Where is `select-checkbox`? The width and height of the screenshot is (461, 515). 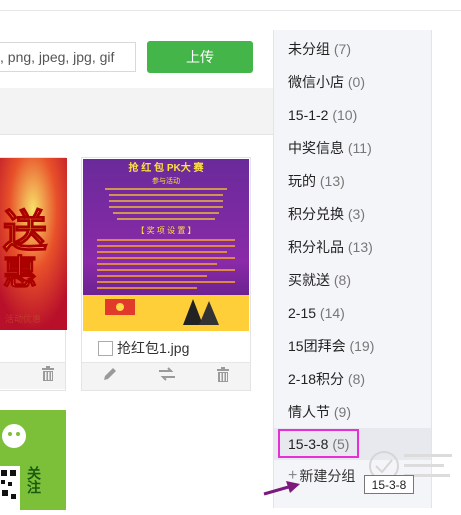 select-checkbox is located at coordinates (105, 348).